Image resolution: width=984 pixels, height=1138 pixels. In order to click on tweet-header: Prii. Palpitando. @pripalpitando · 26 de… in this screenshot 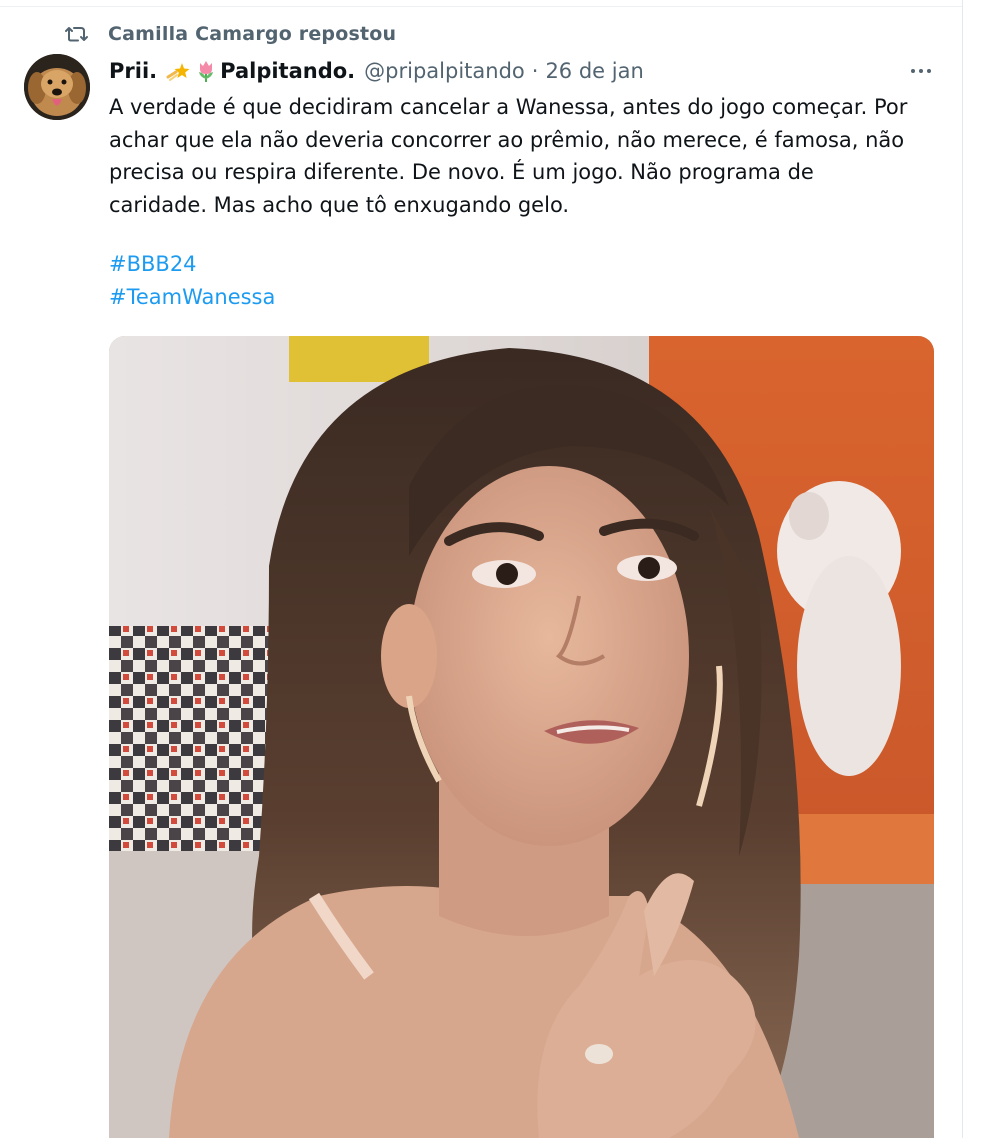, I will do `click(376, 71)`.